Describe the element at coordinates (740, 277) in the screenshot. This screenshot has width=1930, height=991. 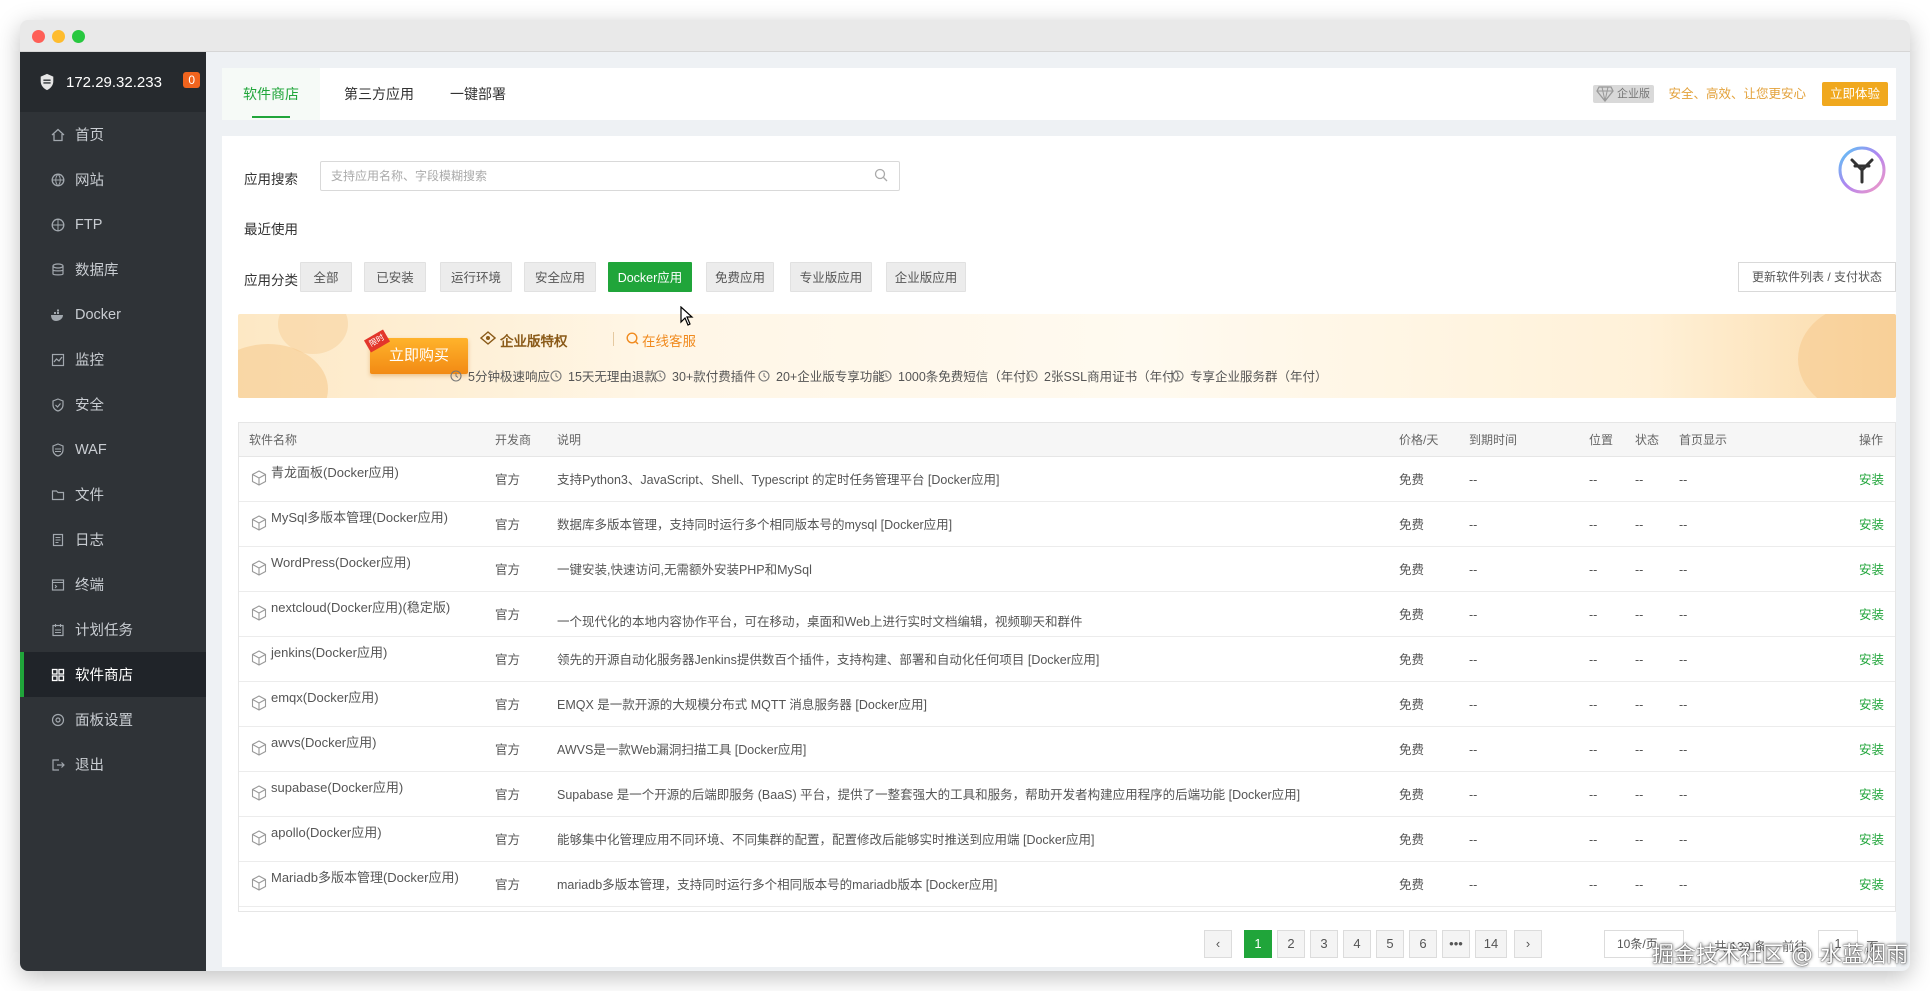
I see `category-button-5: 免费应用` at that location.